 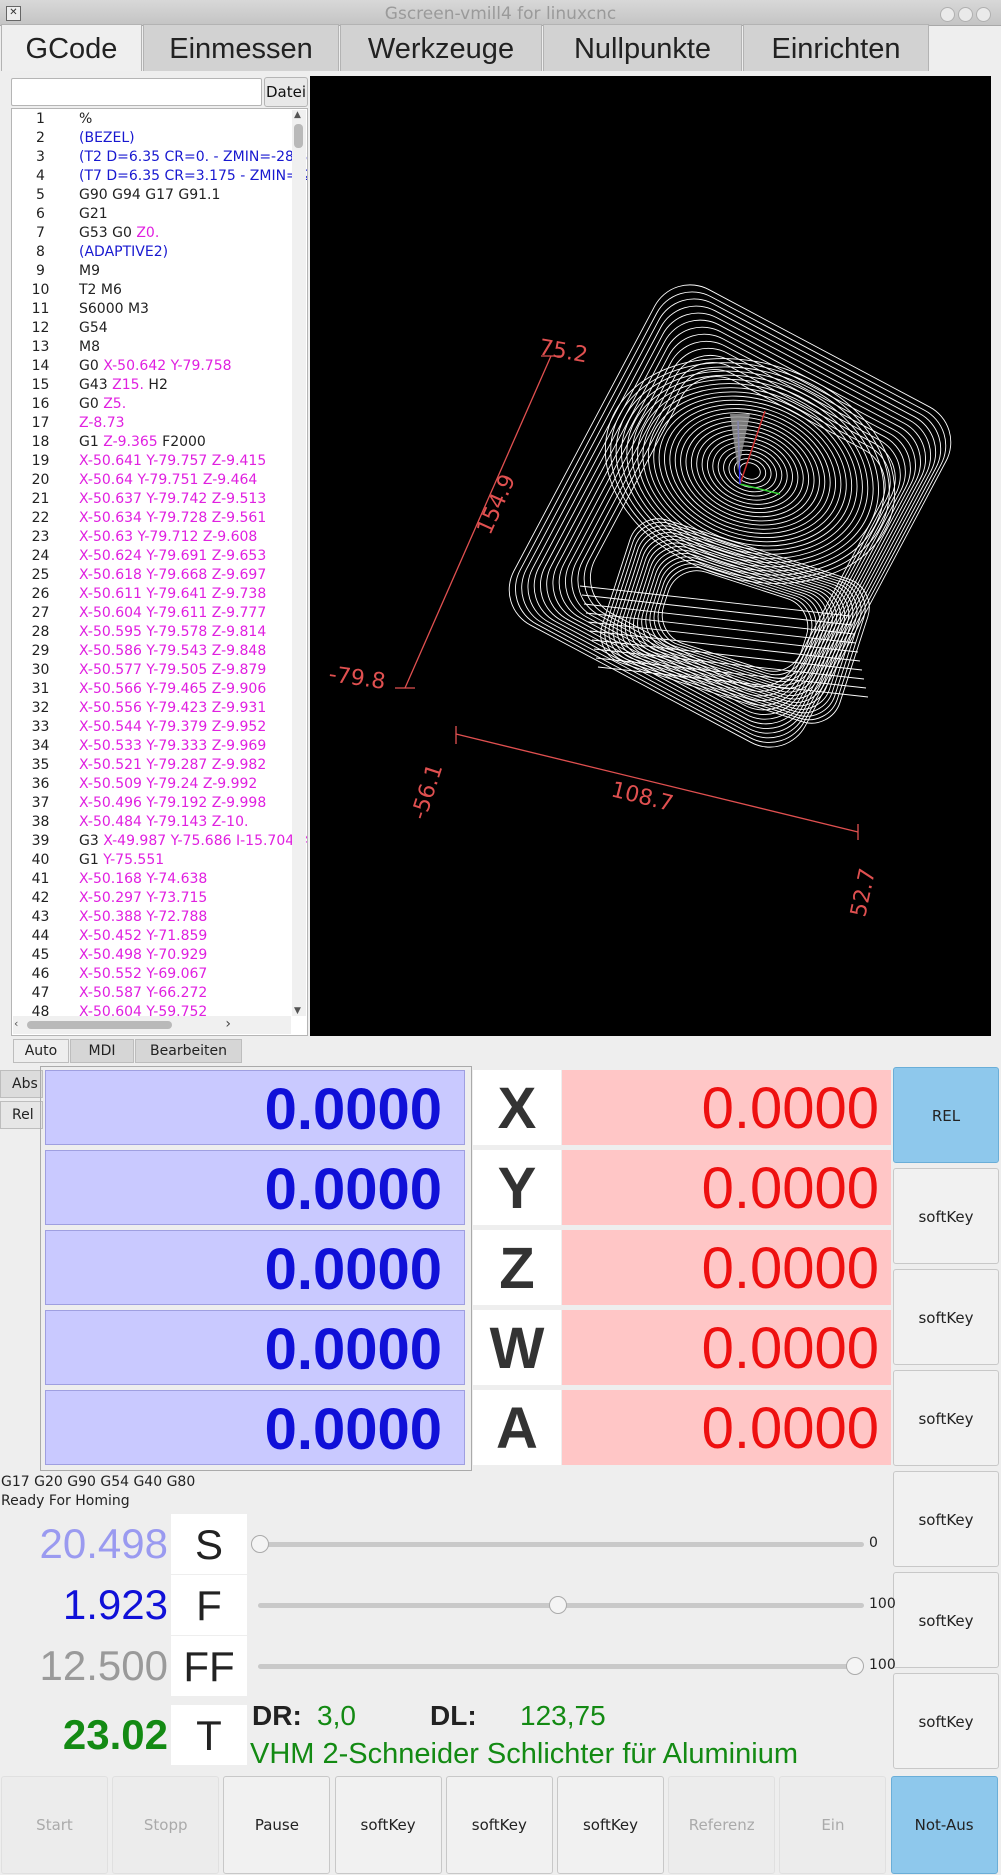 I want to click on gcode-line: 22 X-50.634 Y-79.728 Z-9.561, so click(x=152, y=518).